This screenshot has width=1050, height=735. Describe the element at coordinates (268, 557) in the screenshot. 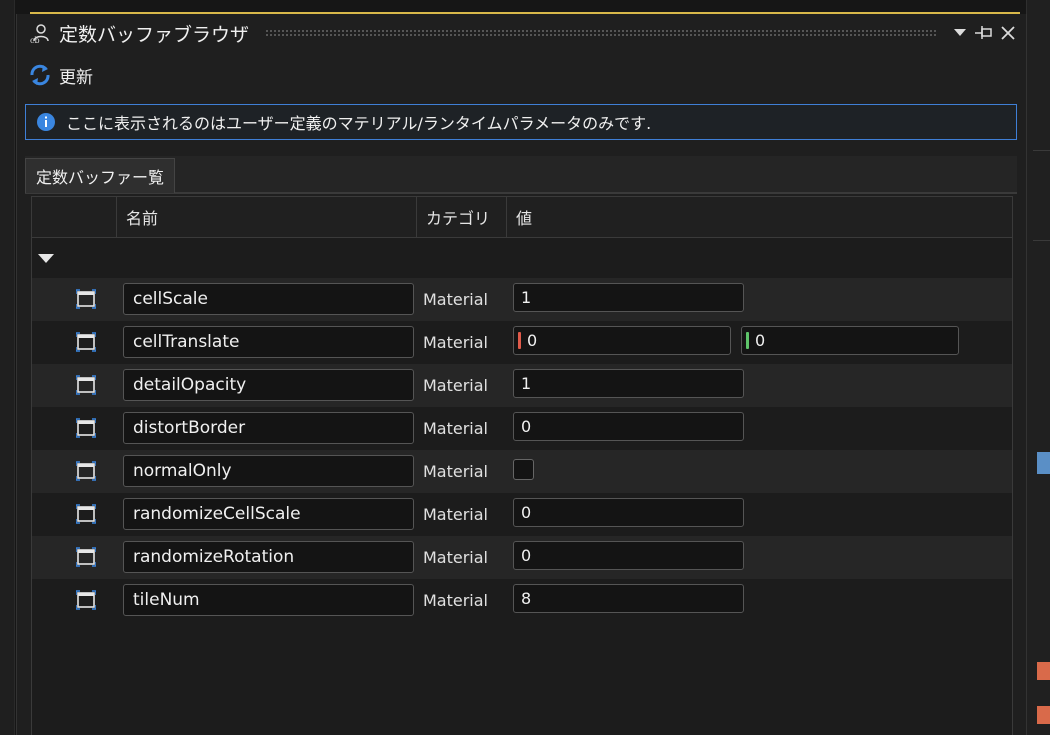

I see `parameter-name-field: randomizeRotation` at that location.